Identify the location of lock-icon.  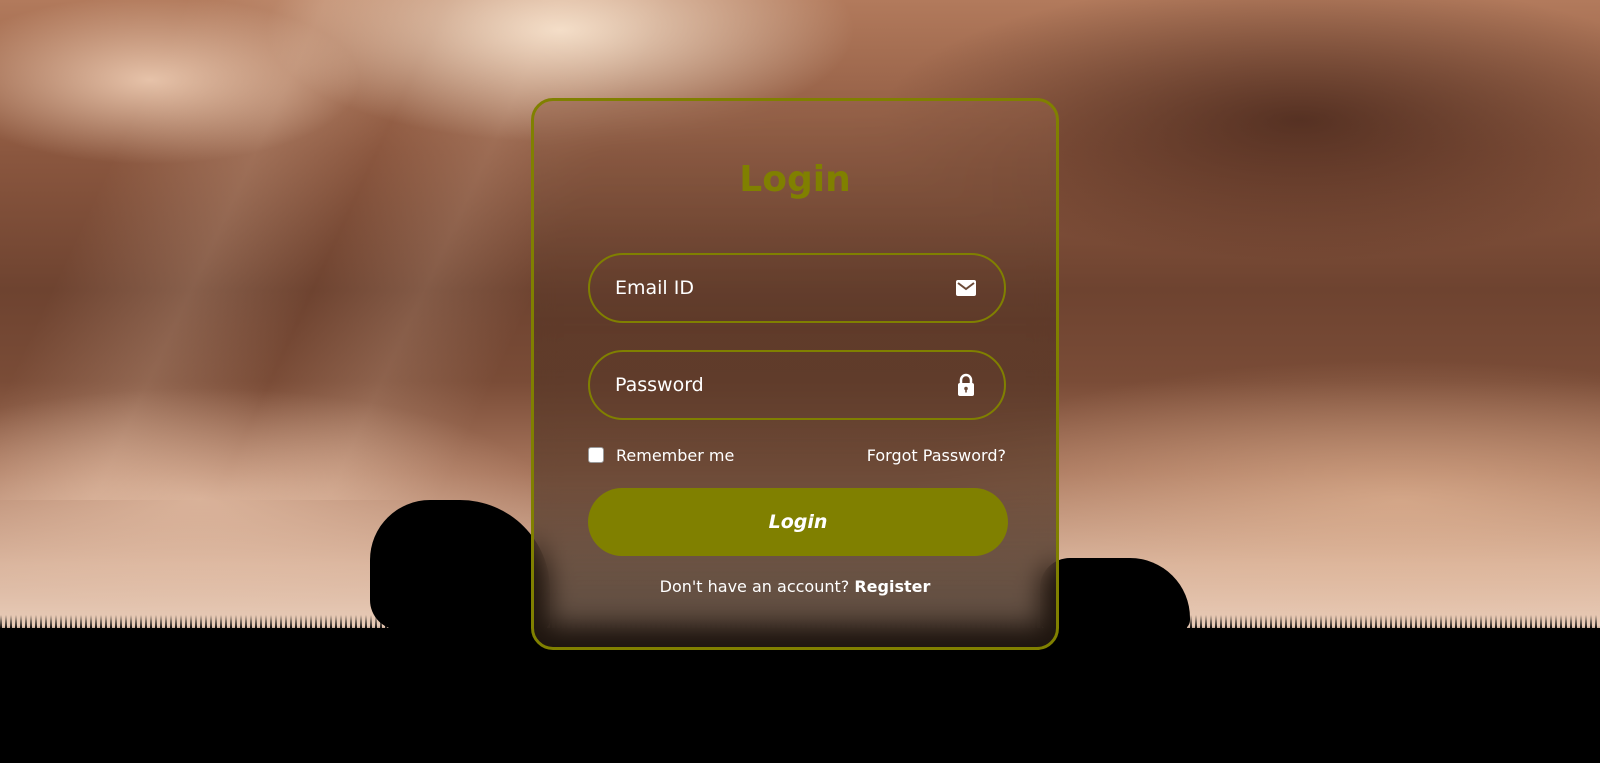
(966, 385).